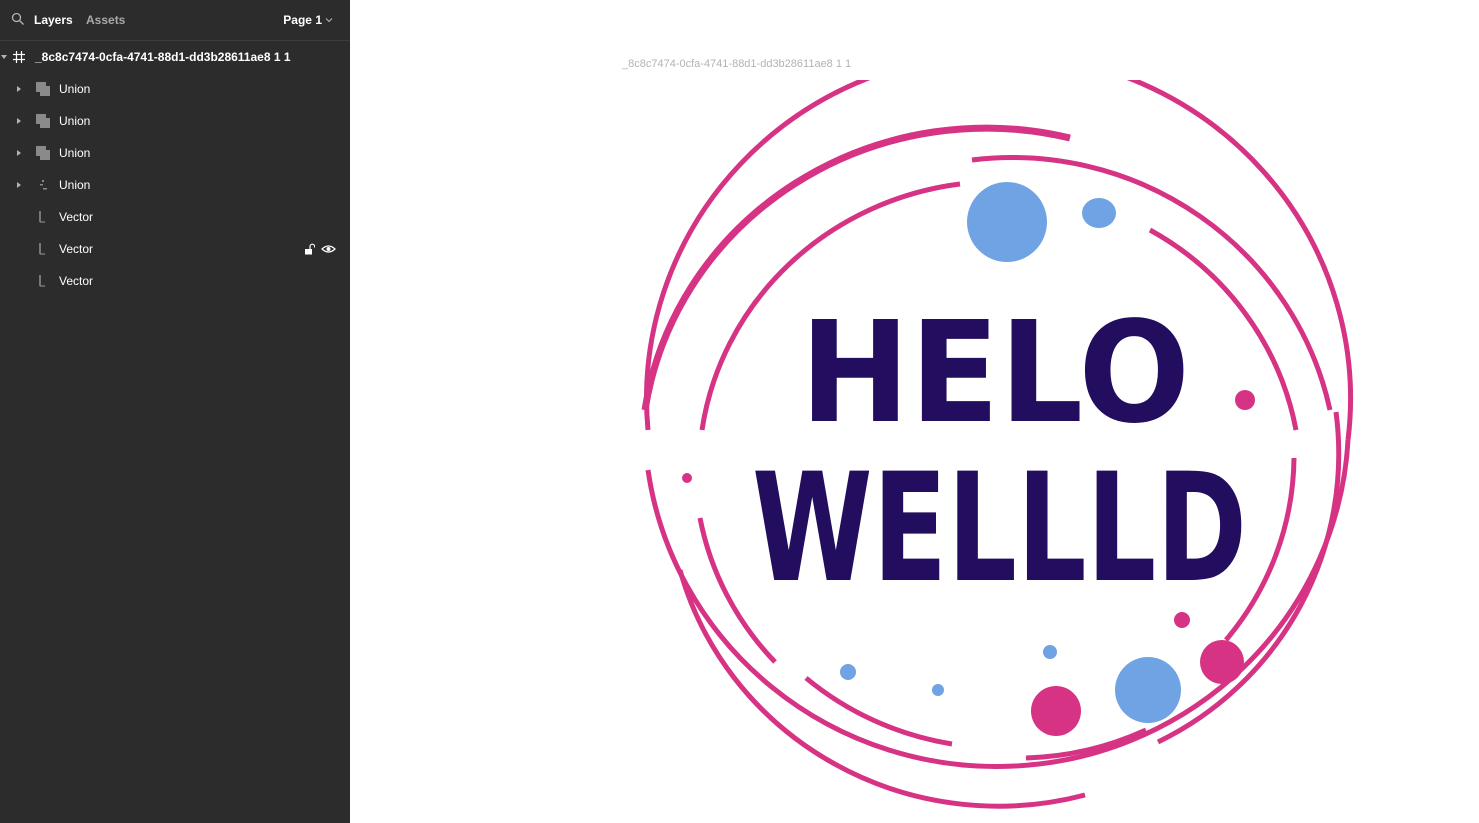  I want to click on tab-assets: Assets, so click(105, 20).